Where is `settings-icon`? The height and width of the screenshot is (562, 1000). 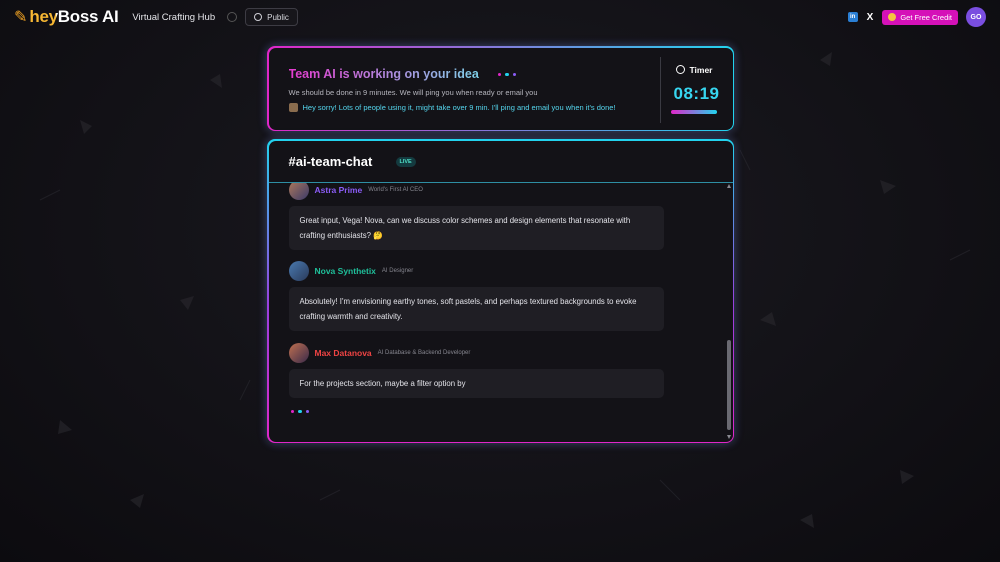
settings-icon is located at coordinates (232, 17).